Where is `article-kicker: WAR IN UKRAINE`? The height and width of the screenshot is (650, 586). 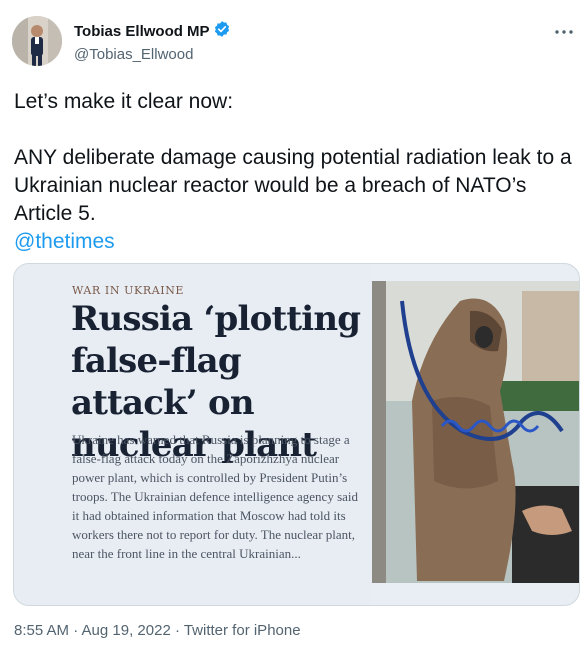
article-kicker: WAR IN UKRAINE is located at coordinates (128, 290).